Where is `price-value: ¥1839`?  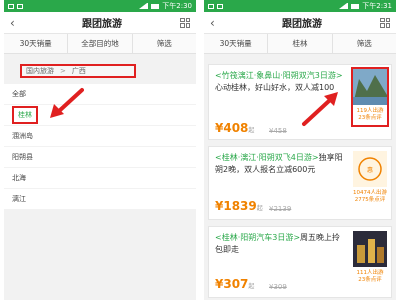
price-value: ¥1839 is located at coordinates (236, 206).